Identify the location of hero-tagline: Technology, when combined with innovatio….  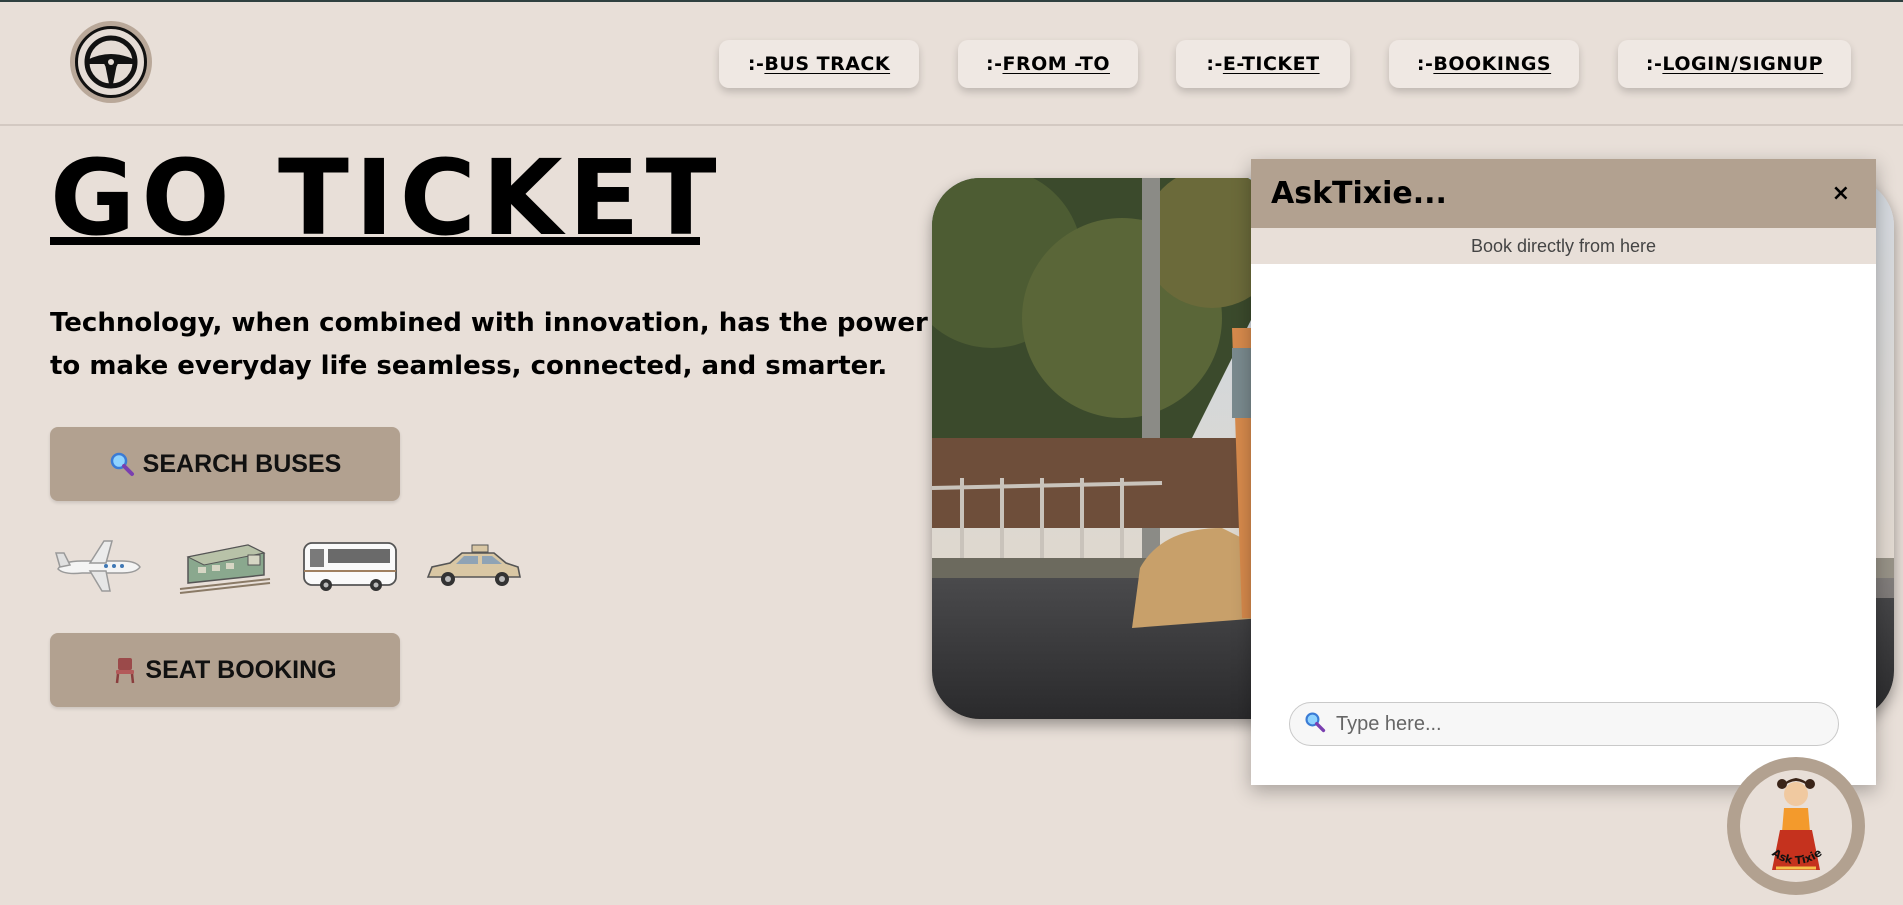
(489, 344).